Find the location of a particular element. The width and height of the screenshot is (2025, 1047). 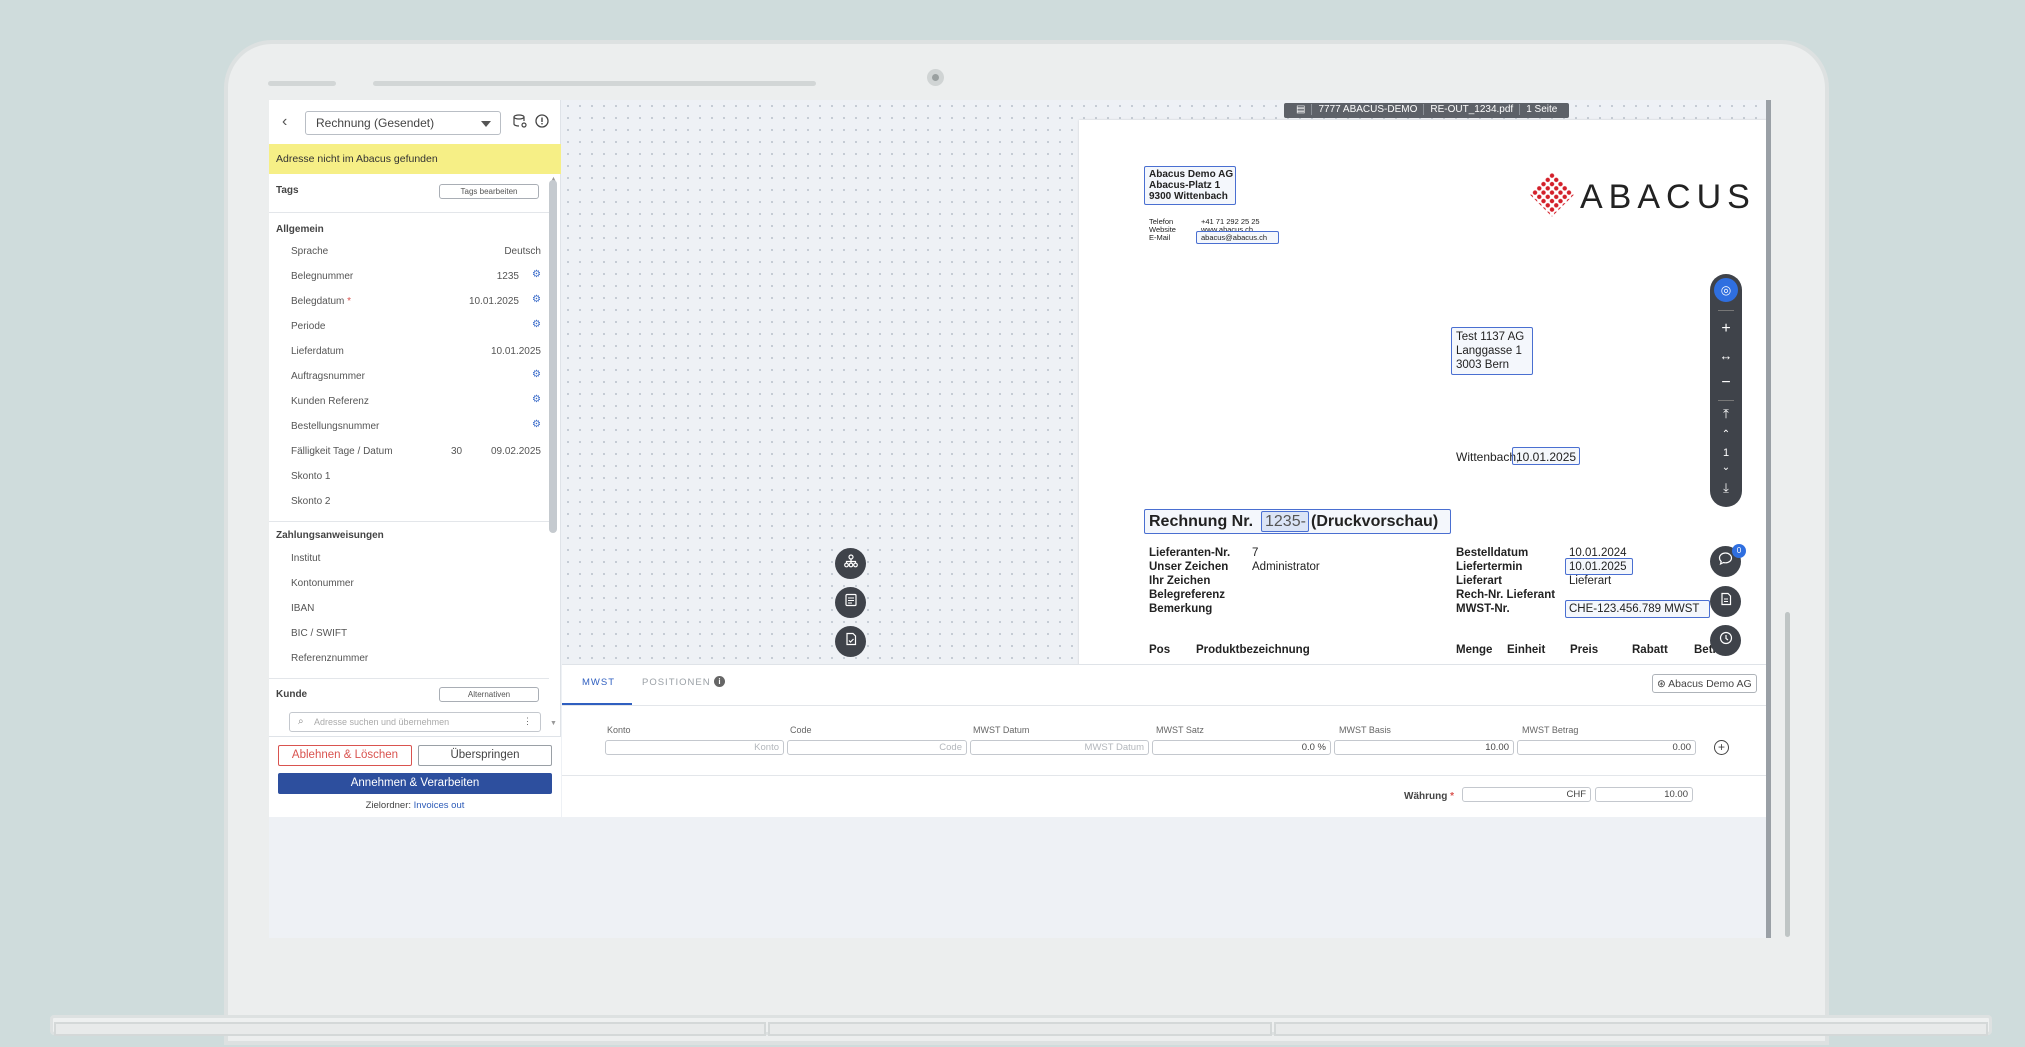

document-type-select: Rechnung (Gesendet) is located at coordinates (403, 123).